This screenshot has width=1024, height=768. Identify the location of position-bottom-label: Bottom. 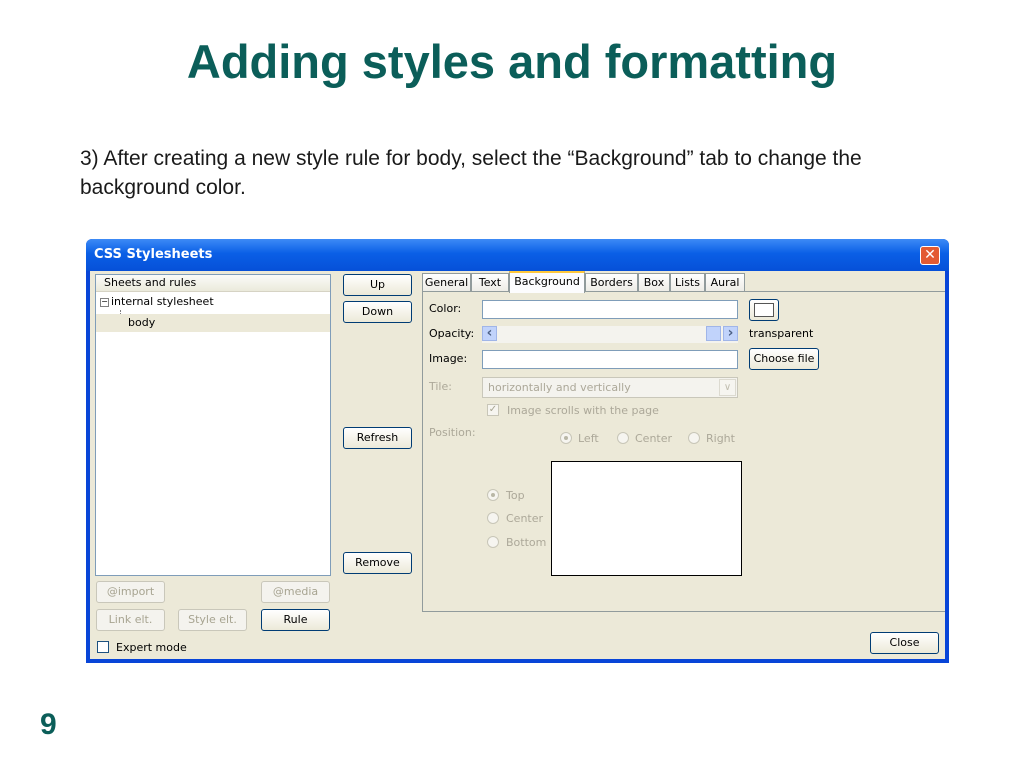
(526, 542).